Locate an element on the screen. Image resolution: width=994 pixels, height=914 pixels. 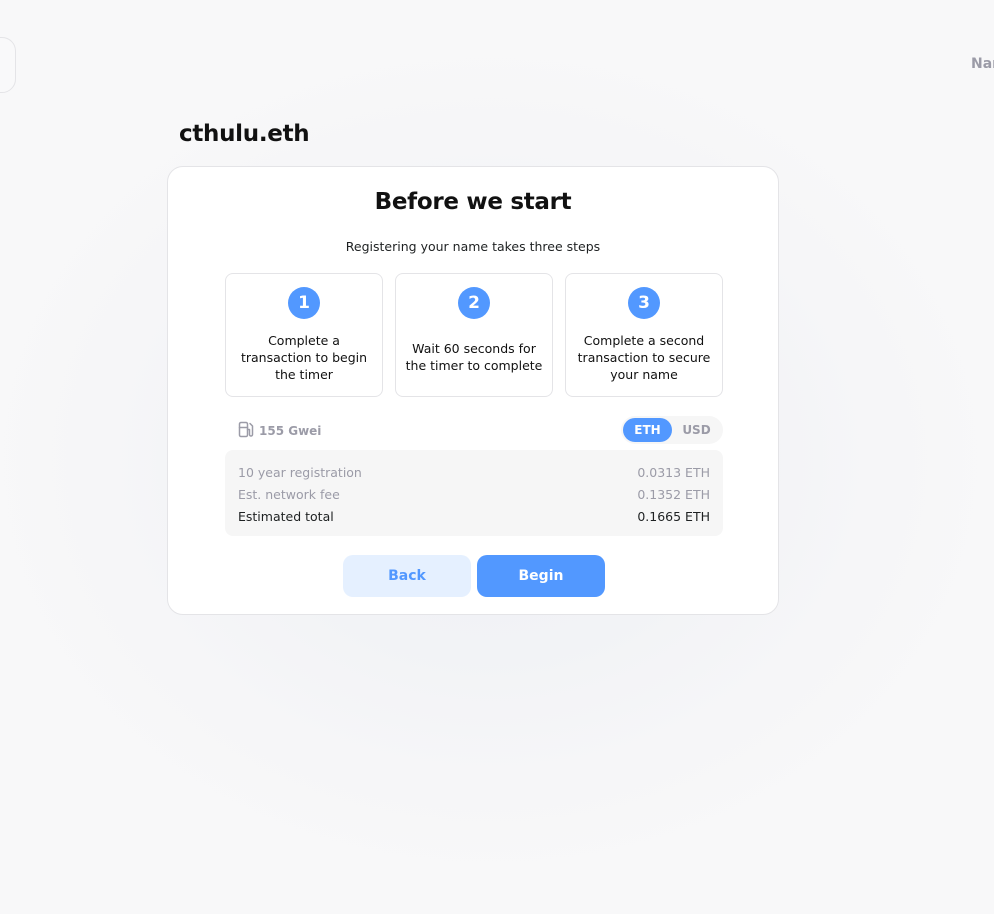
card-subtitle: Registering your name takes three steps is located at coordinates (473, 246).